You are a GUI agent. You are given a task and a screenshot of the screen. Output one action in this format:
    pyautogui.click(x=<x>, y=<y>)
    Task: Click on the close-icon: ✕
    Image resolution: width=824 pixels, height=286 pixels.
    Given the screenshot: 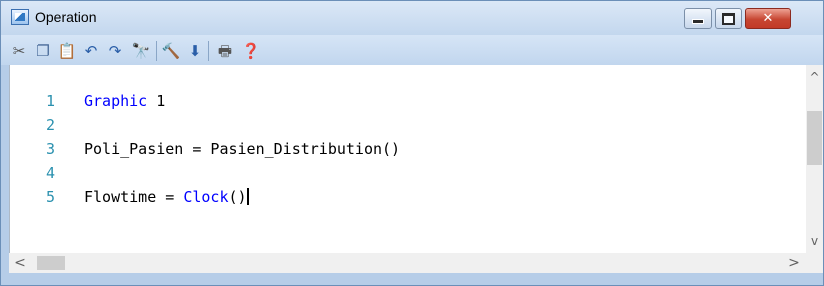 What is the action you would take?
    pyautogui.click(x=768, y=18)
    